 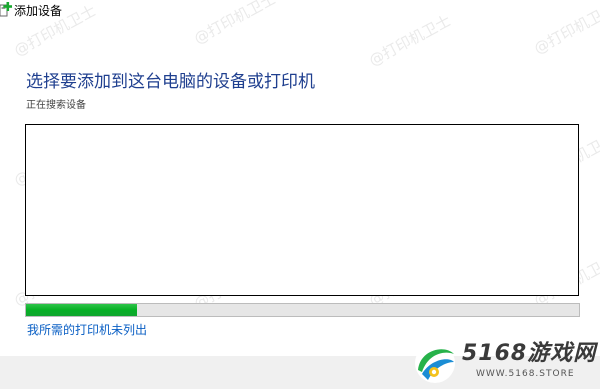 What do you see at coordinates (87, 330) in the screenshot?
I see `printer-not-listed-link: 我所需的打印机未列出` at bounding box center [87, 330].